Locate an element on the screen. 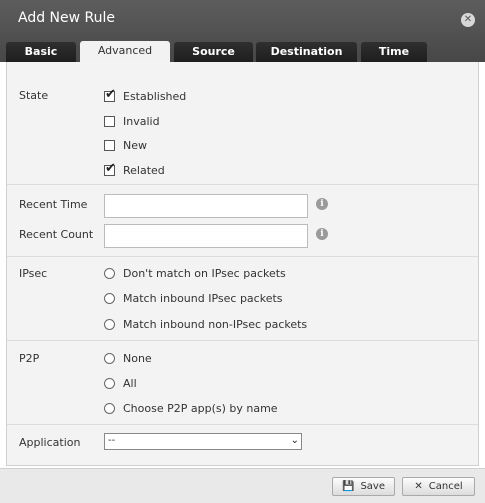 The image size is (485, 503). ipsec-option-inbound: Match inbound IPsec packets is located at coordinates (193, 298).